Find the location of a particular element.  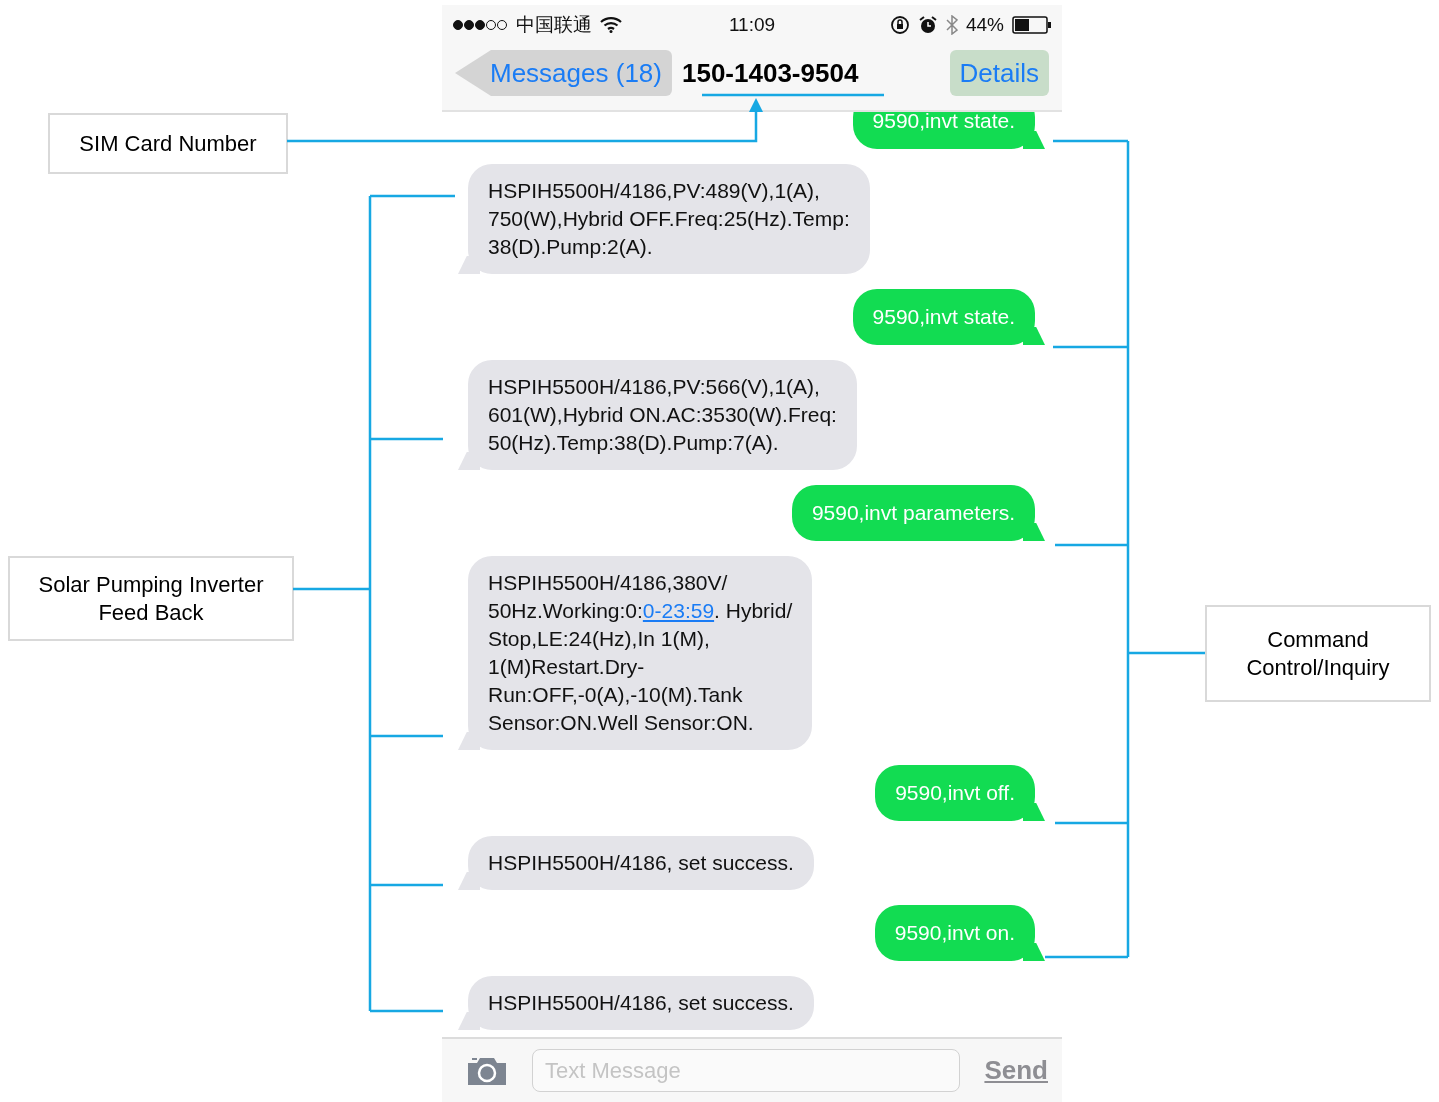

wifi-icon is located at coordinates (611, 25).